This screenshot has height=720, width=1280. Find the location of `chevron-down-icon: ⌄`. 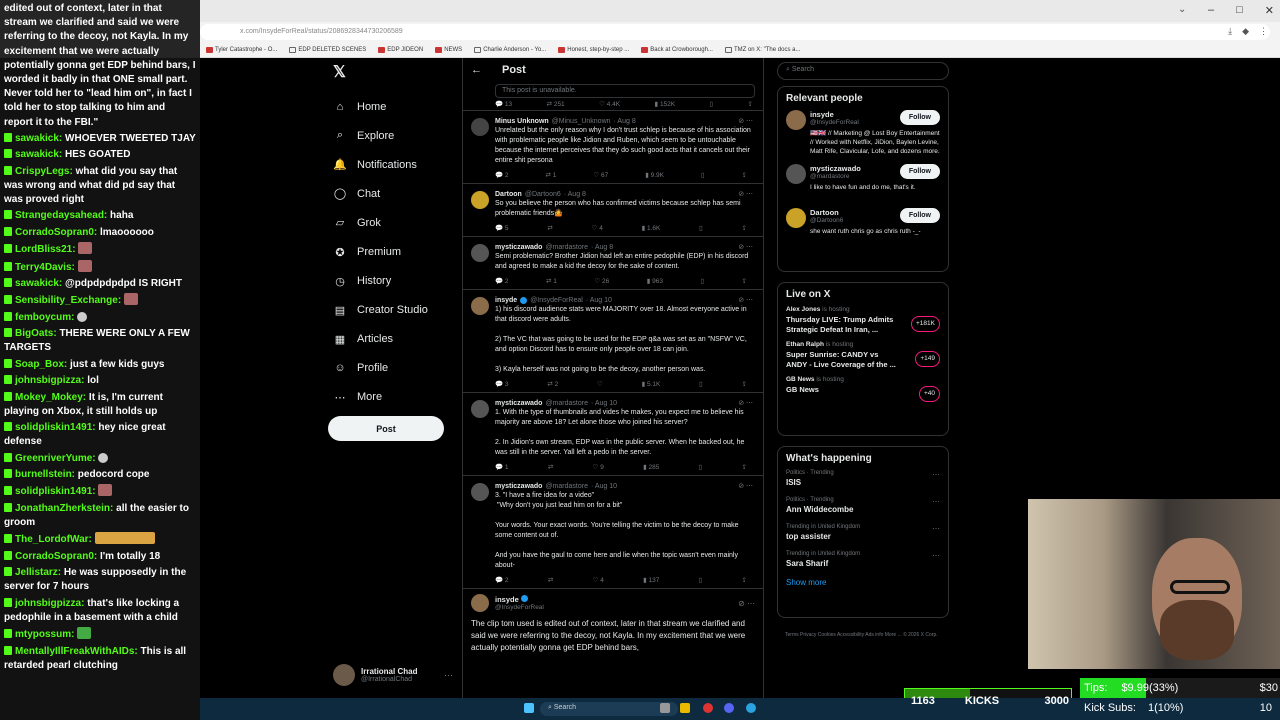

chevron-down-icon: ⌄ is located at coordinates (1182, 9).